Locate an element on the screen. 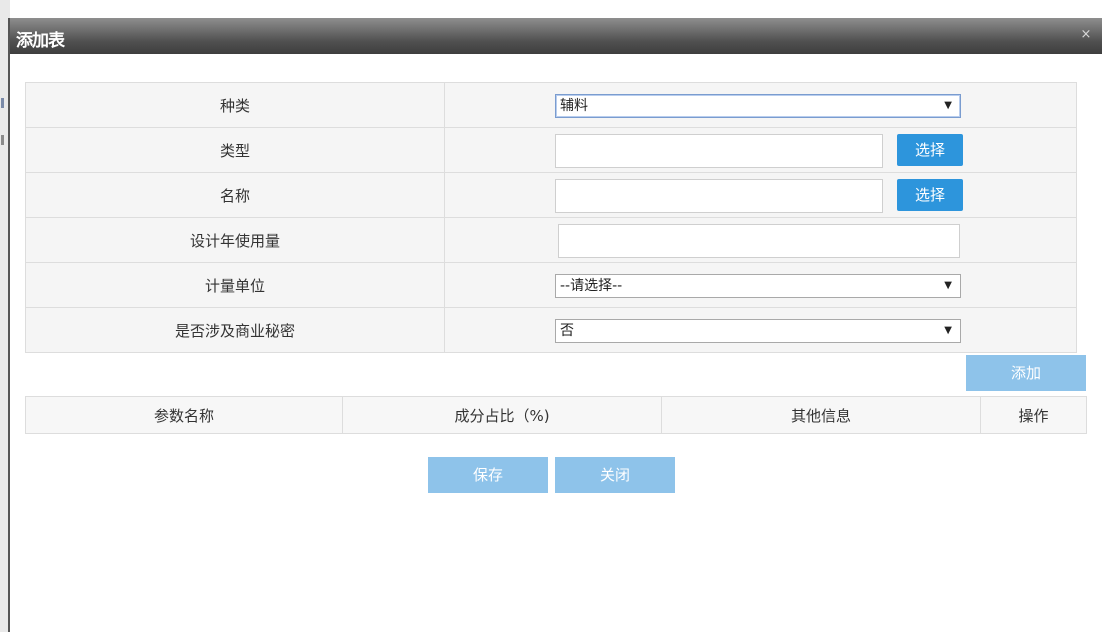  name-choose-button: 选择 is located at coordinates (930, 195).